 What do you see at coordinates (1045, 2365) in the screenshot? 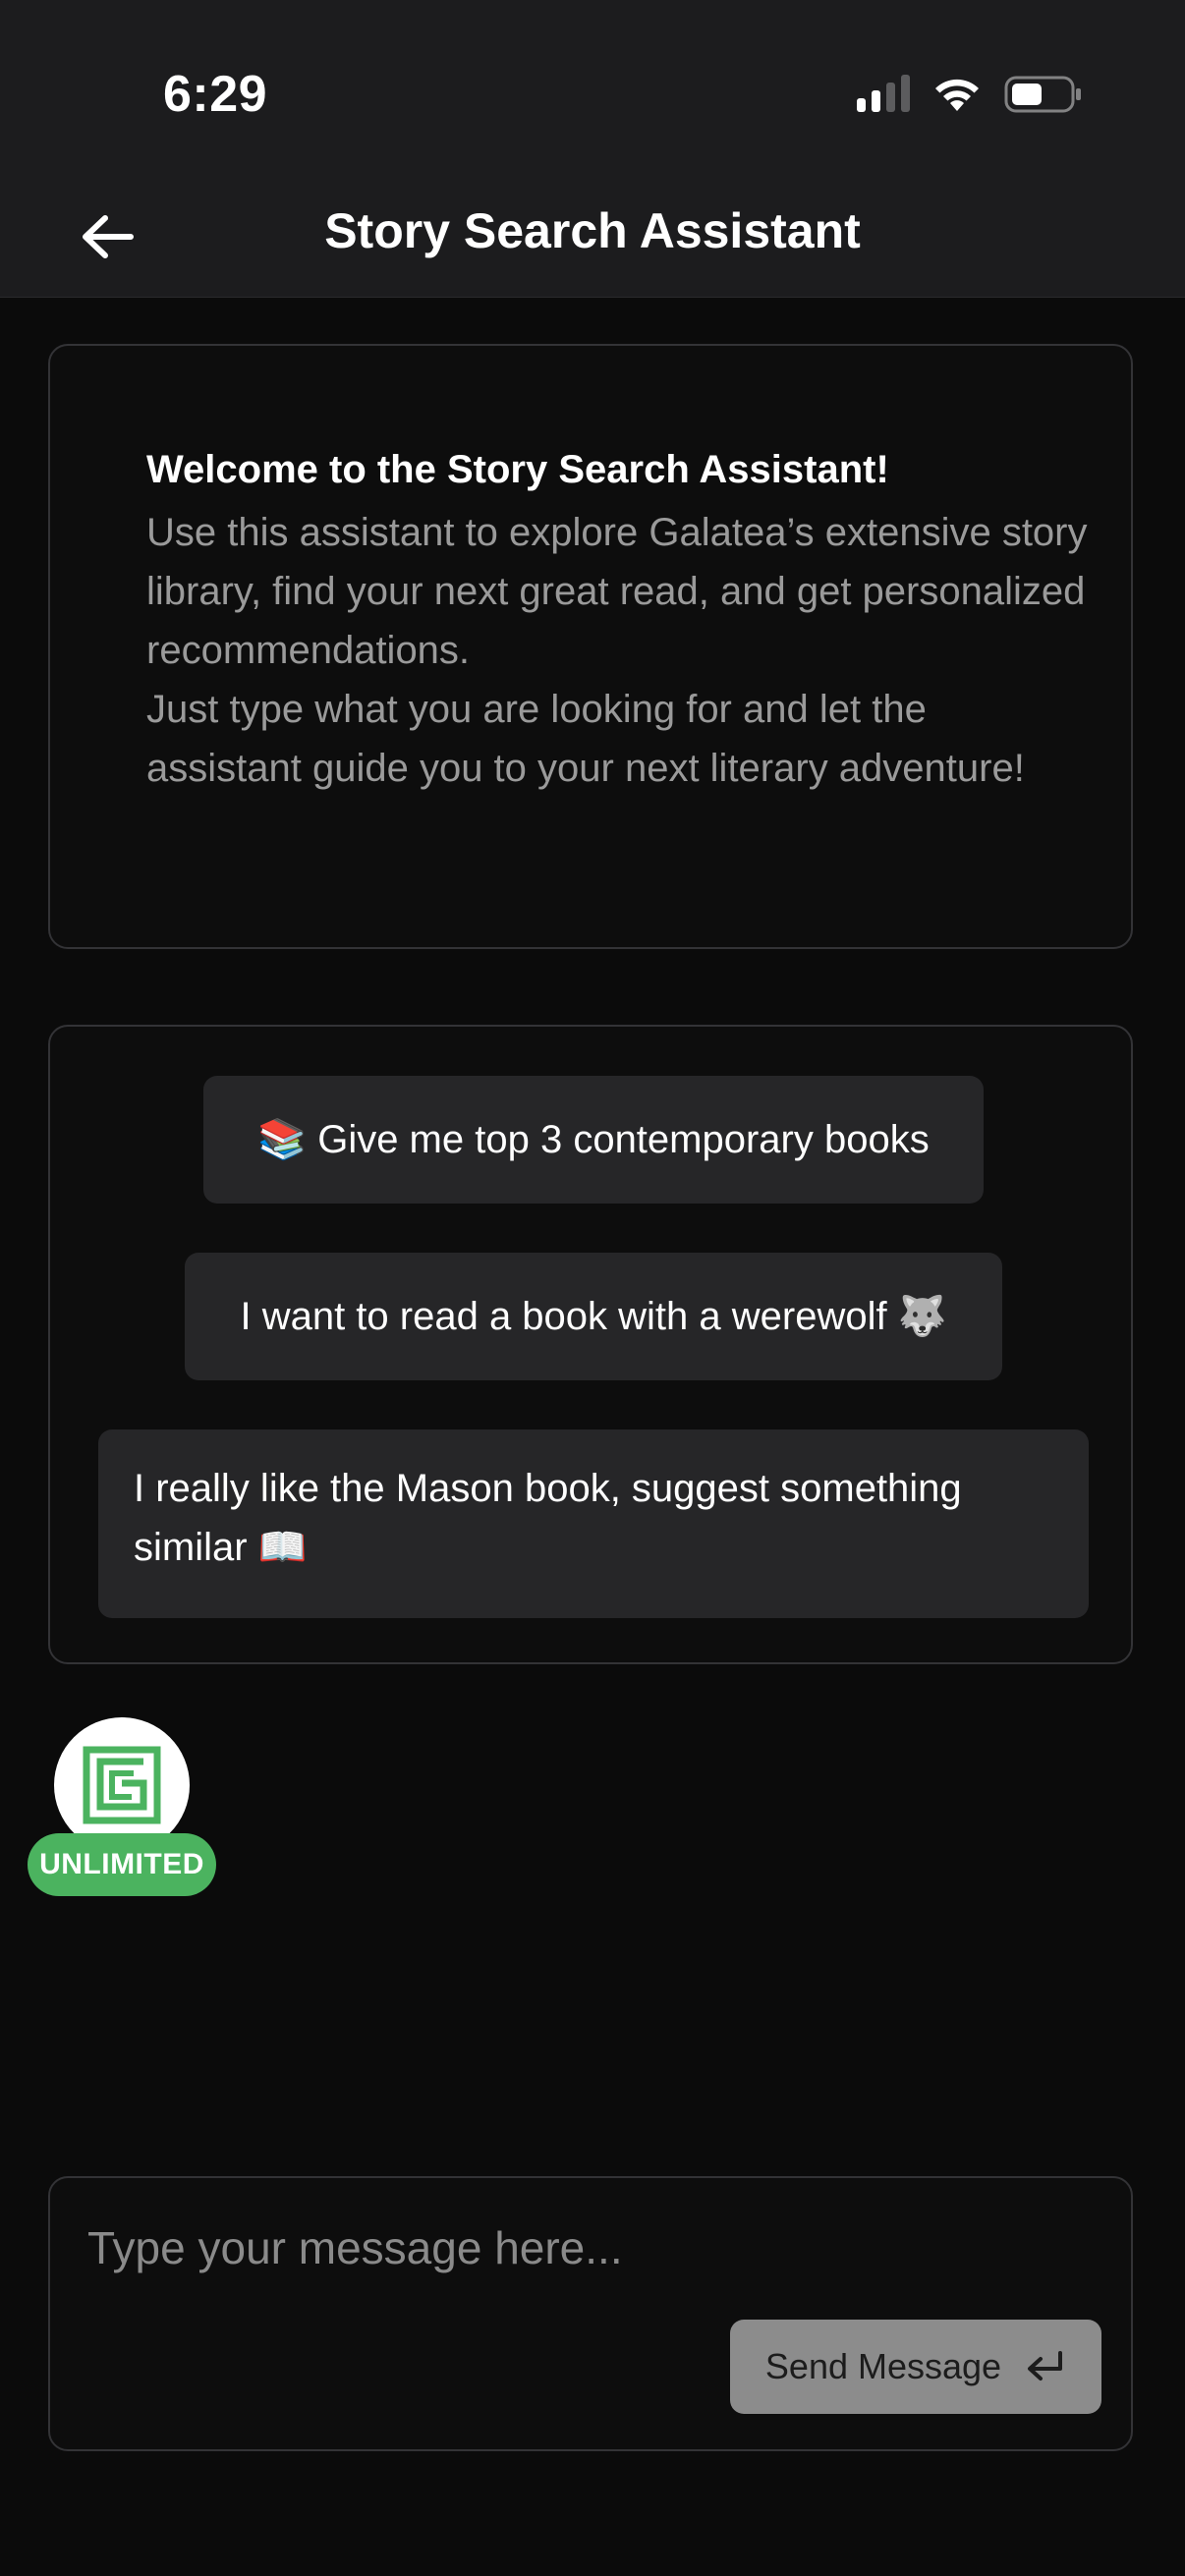
I see `enter-return-icon` at bounding box center [1045, 2365].